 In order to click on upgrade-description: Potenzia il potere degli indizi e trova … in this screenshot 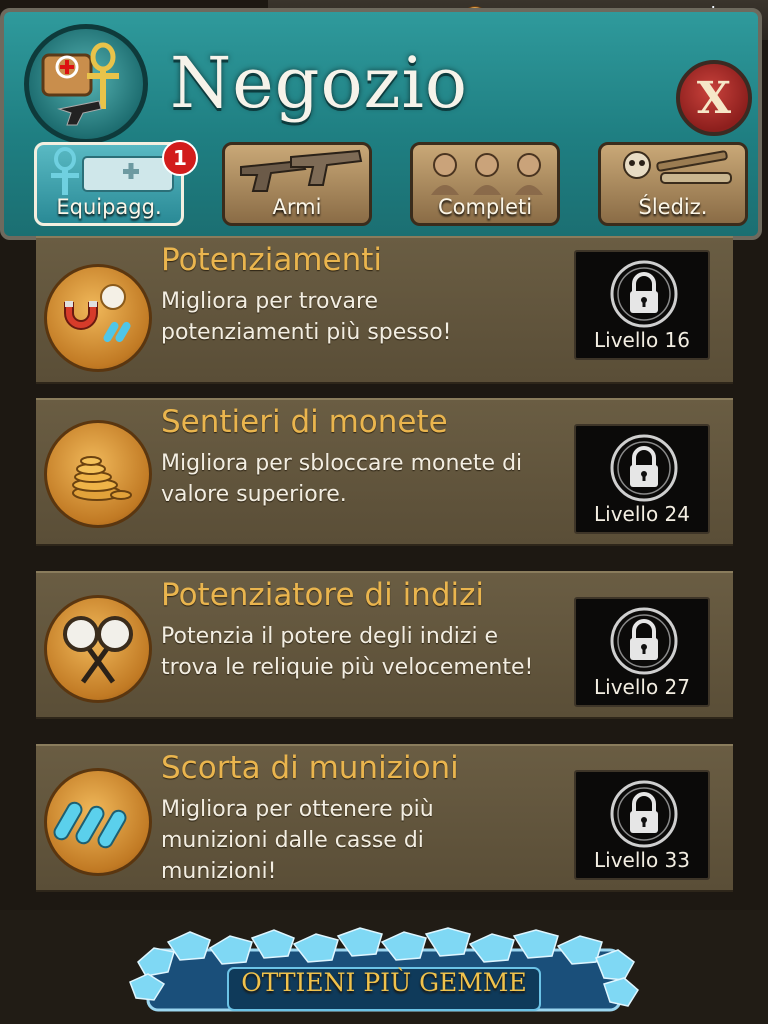, I will do `click(367, 652)`.